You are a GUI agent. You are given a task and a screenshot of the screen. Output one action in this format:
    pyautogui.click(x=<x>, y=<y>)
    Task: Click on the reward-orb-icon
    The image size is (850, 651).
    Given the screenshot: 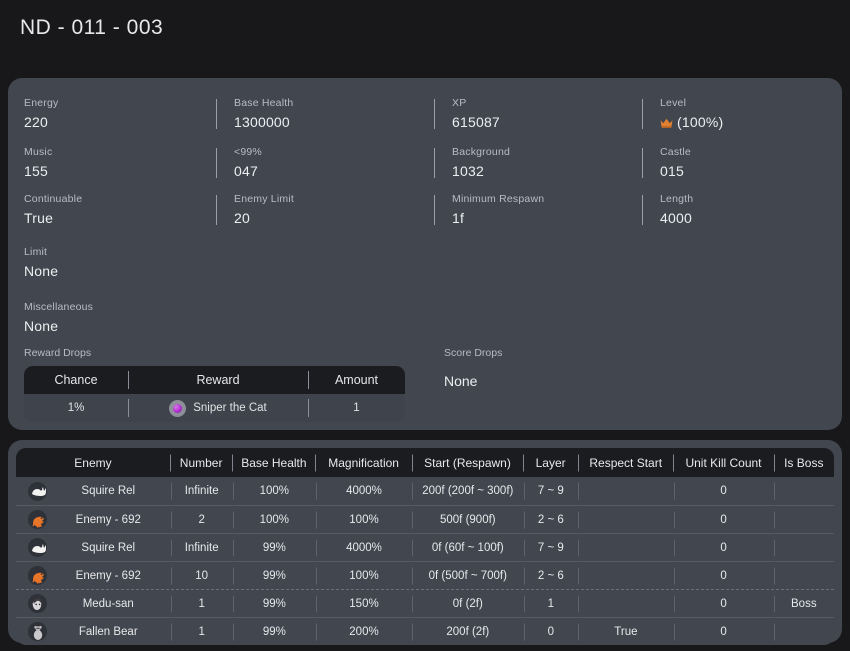 What is the action you would take?
    pyautogui.click(x=178, y=408)
    